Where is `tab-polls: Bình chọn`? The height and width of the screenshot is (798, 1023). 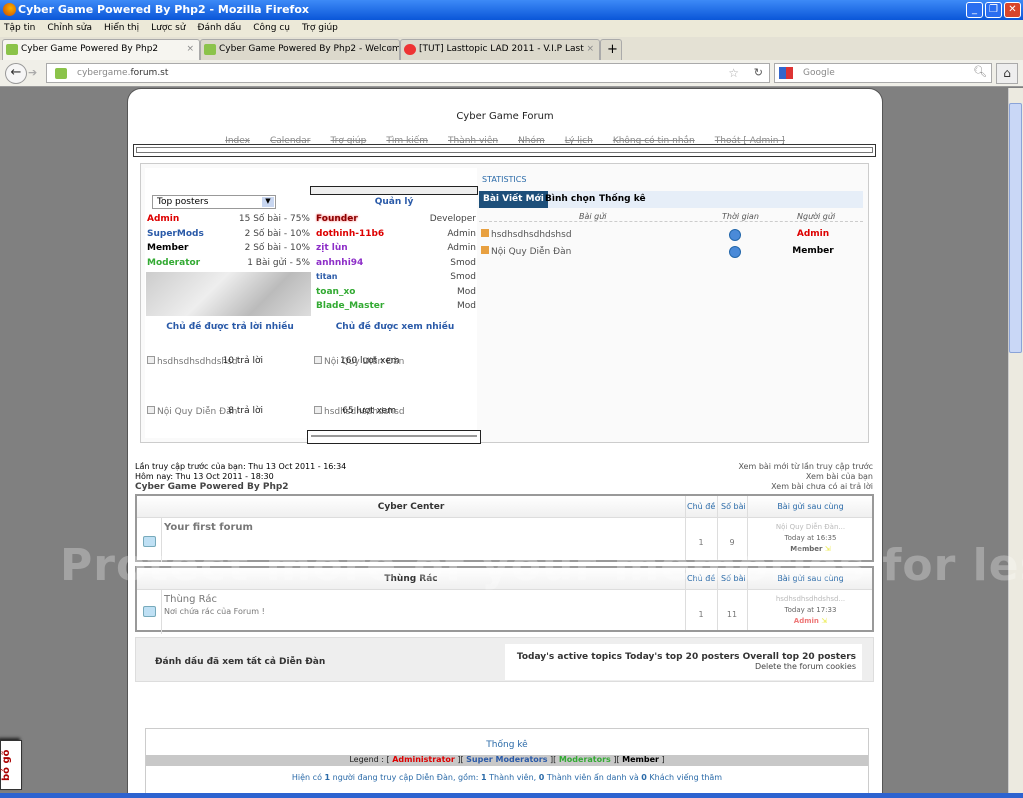
tab-polls: Bình chọn is located at coordinates (570, 199).